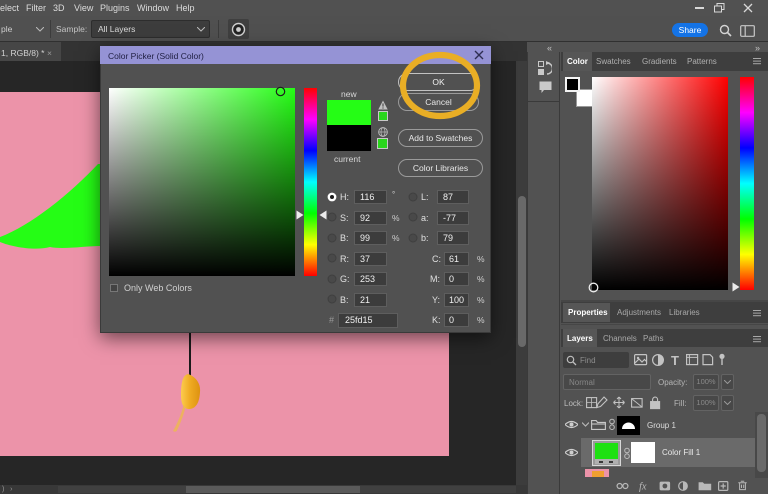 This screenshot has height=494, width=768. Describe the element at coordinates (675, 360) in the screenshot. I see `svg-text: T` at that location.